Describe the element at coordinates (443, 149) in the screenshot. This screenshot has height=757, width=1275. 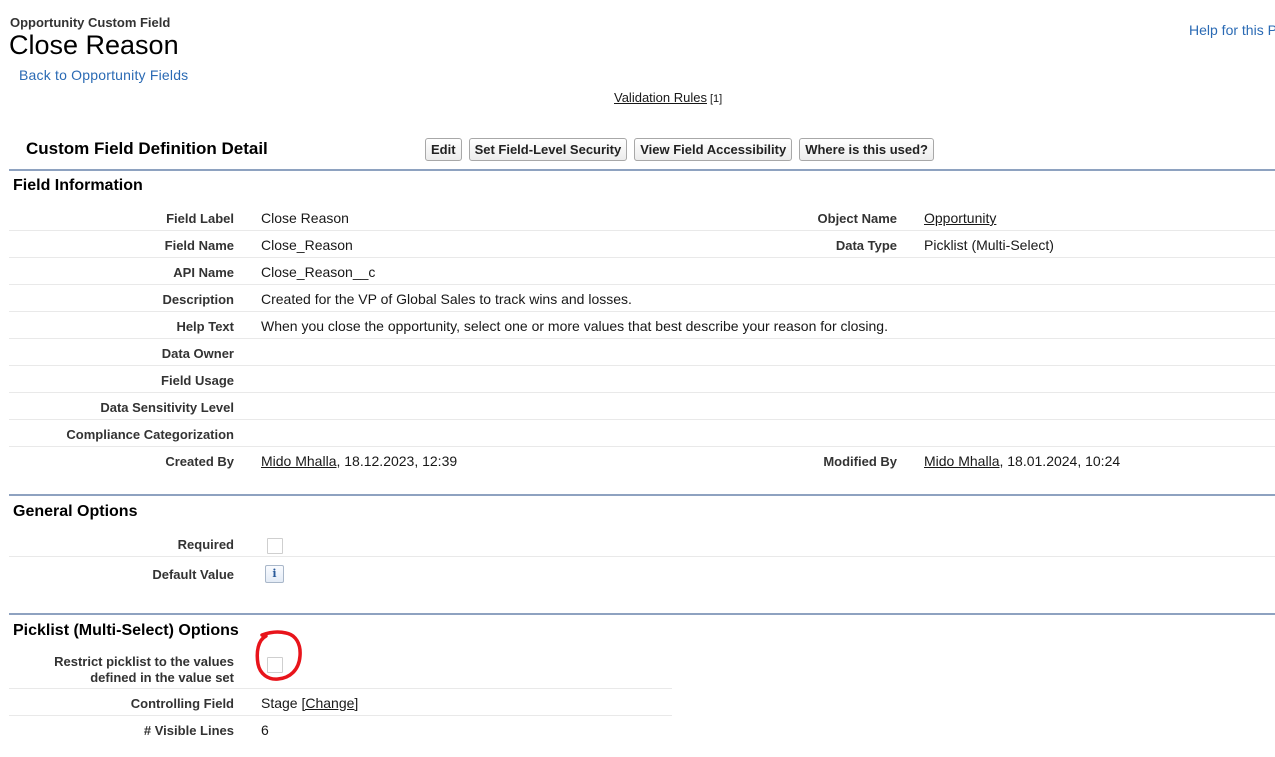
I see `edit-button: Edit` at that location.